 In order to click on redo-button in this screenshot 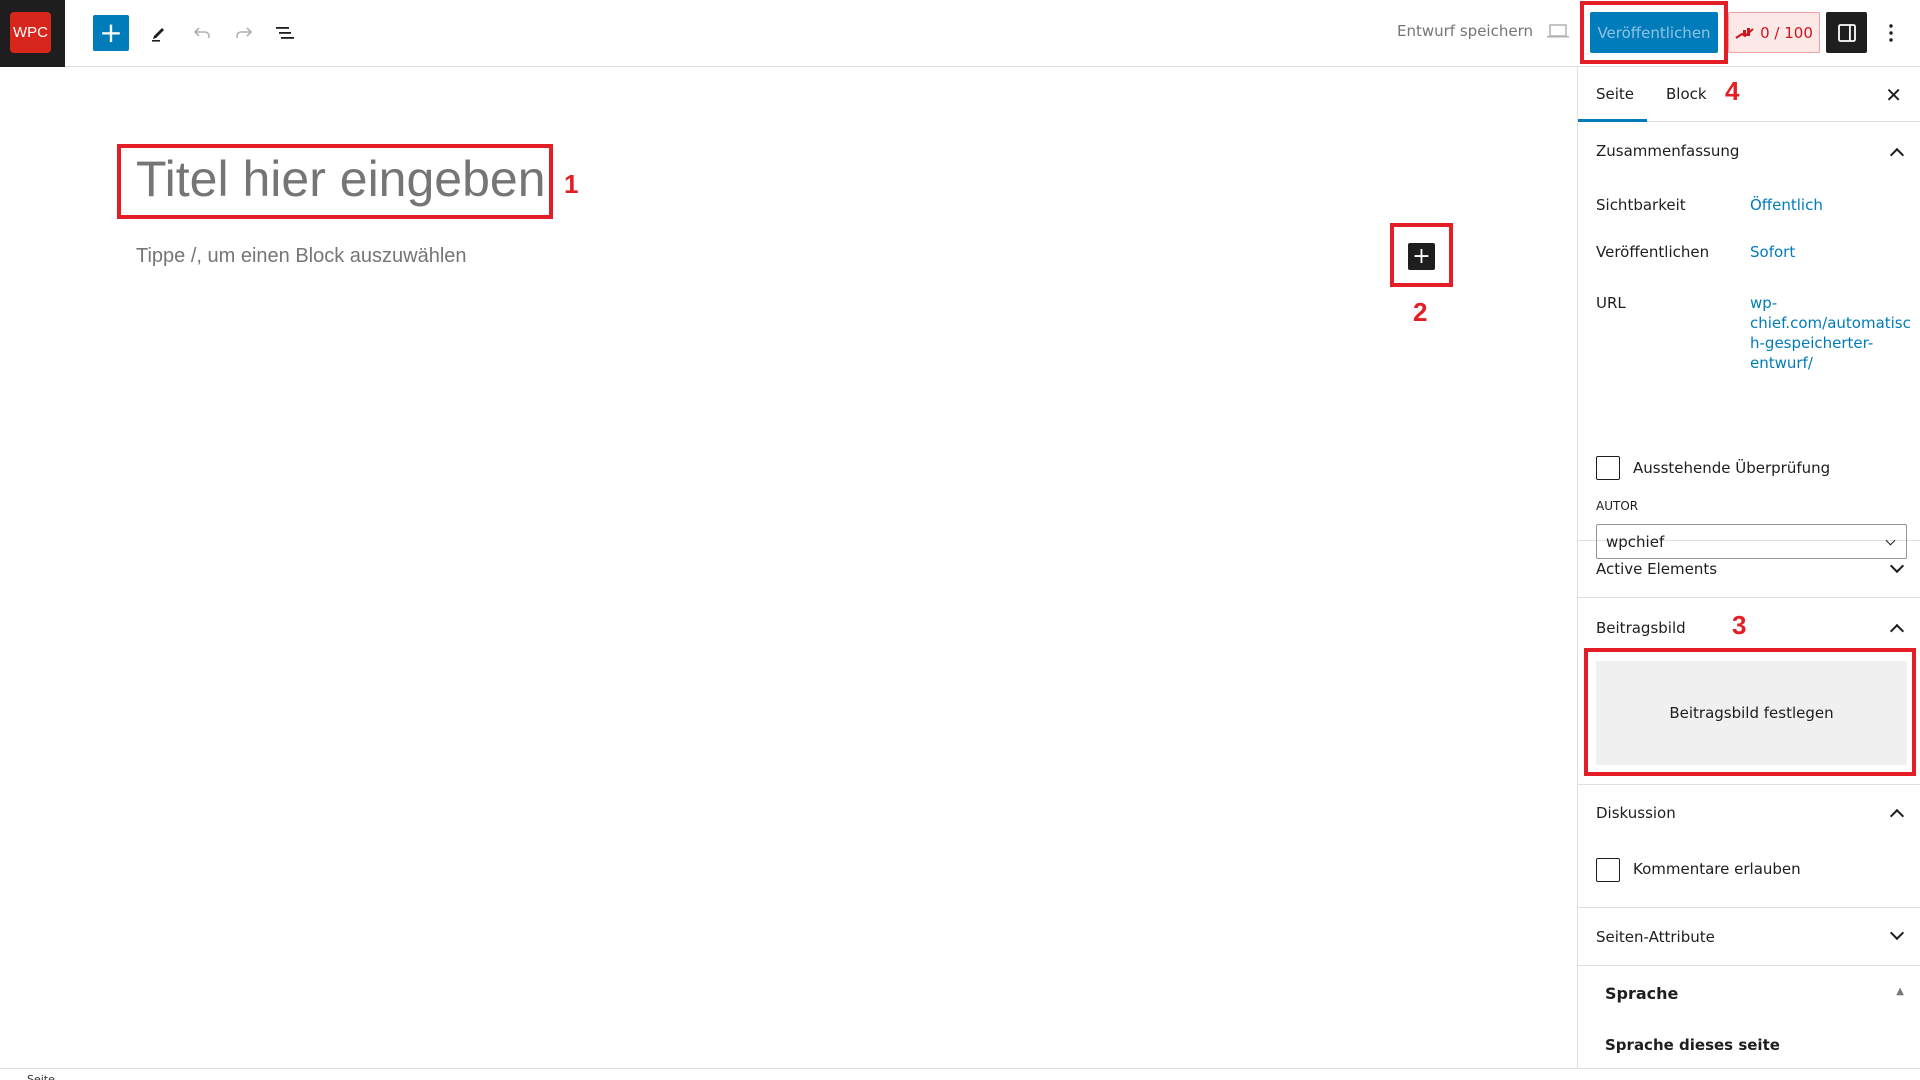, I will do `click(244, 33)`.